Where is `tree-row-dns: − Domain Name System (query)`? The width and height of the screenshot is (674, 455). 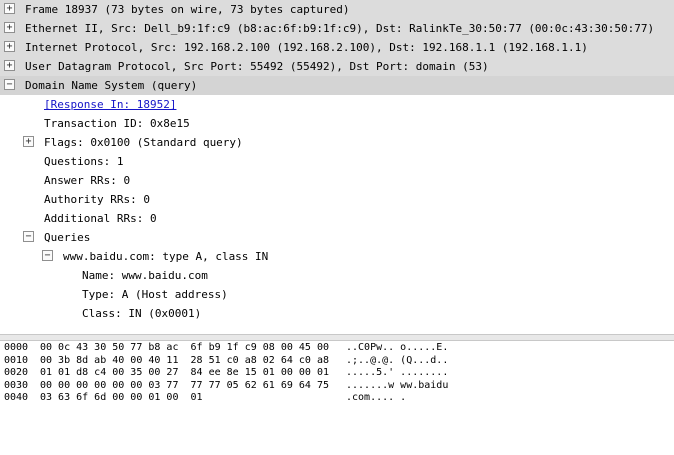 tree-row-dns: − Domain Name System (query) is located at coordinates (337, 85).